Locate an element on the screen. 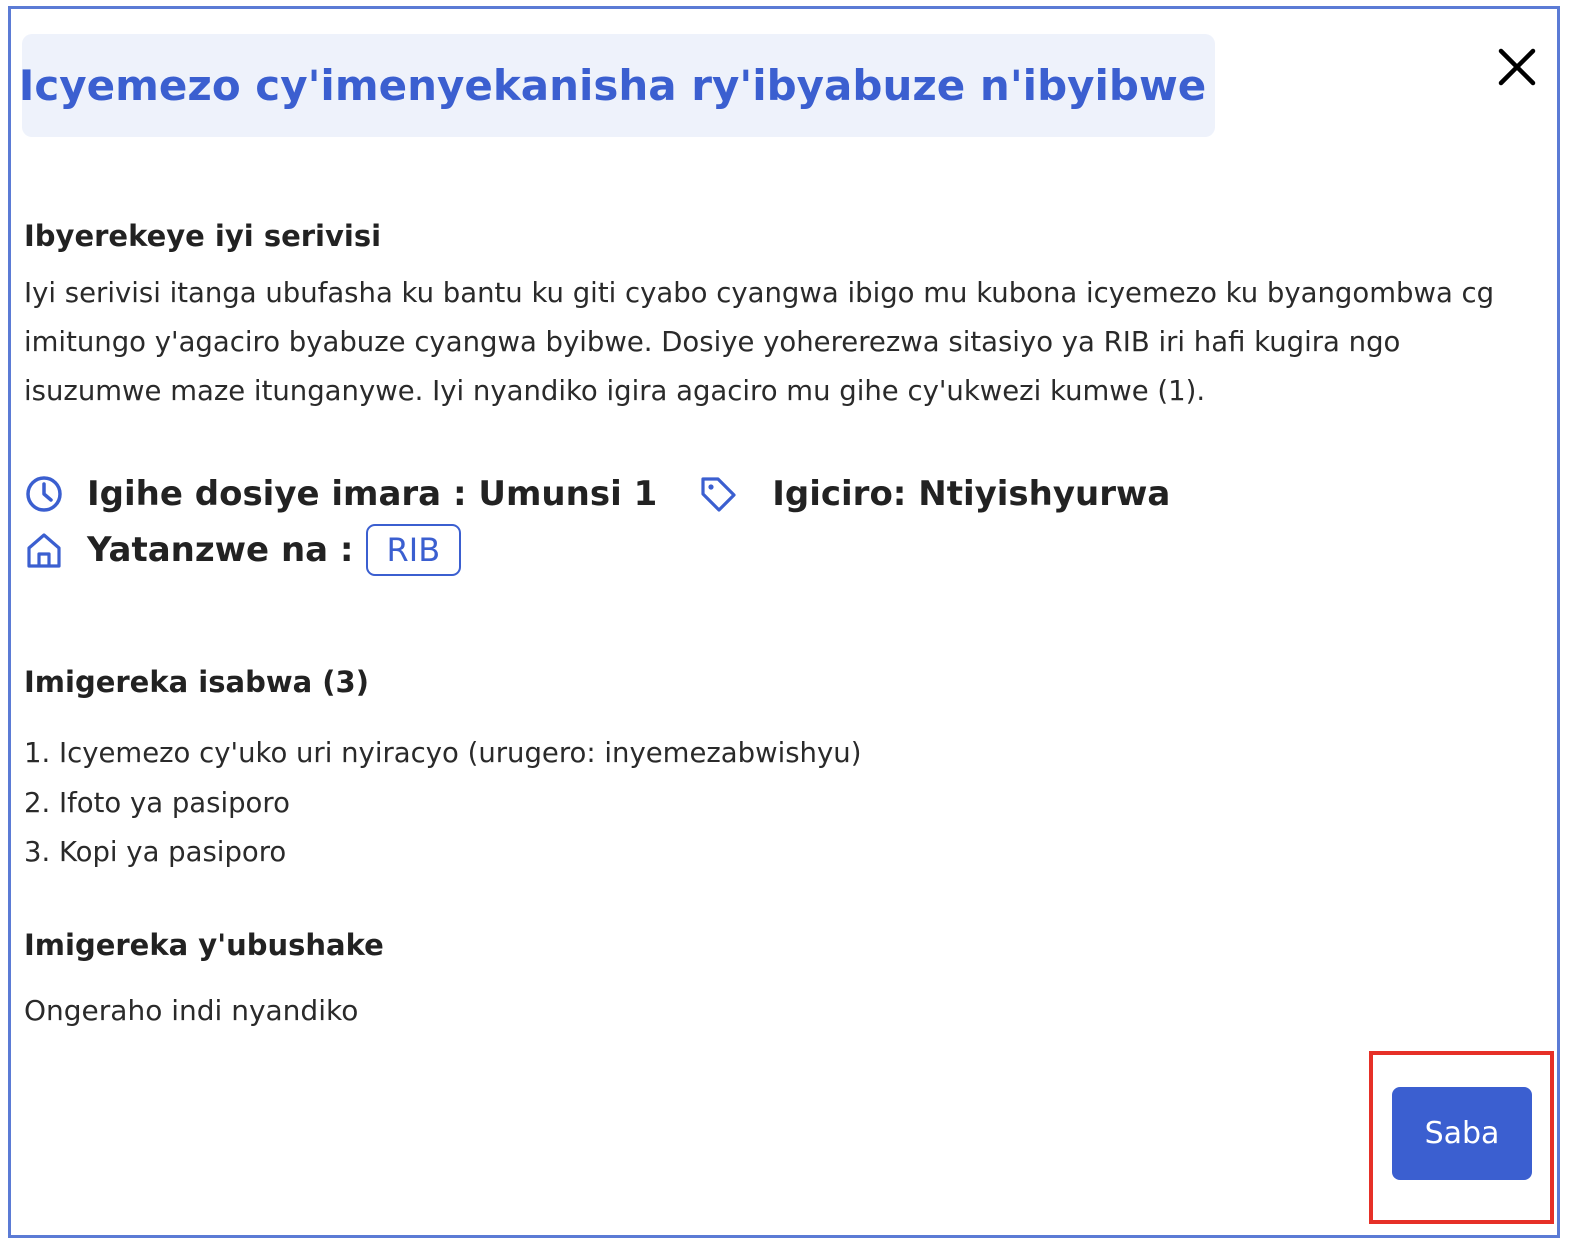 This screenshot has height=1246, width=1594. price: Igiciro: Ntiyishyurwa is located at coordinates (971, 494).